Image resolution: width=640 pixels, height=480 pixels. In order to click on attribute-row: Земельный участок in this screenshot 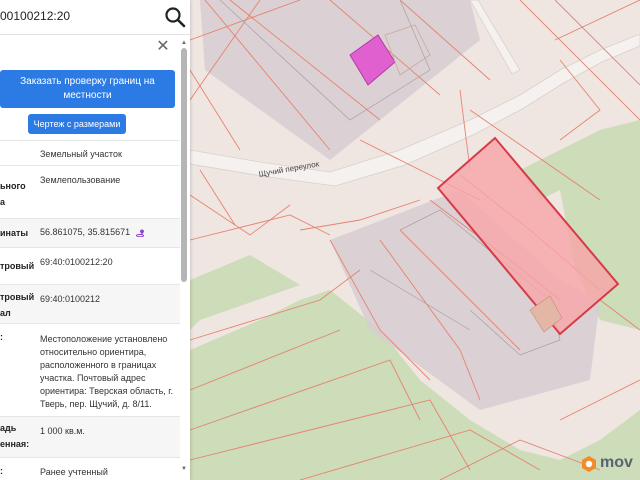, I will do `click(90, 152)`.